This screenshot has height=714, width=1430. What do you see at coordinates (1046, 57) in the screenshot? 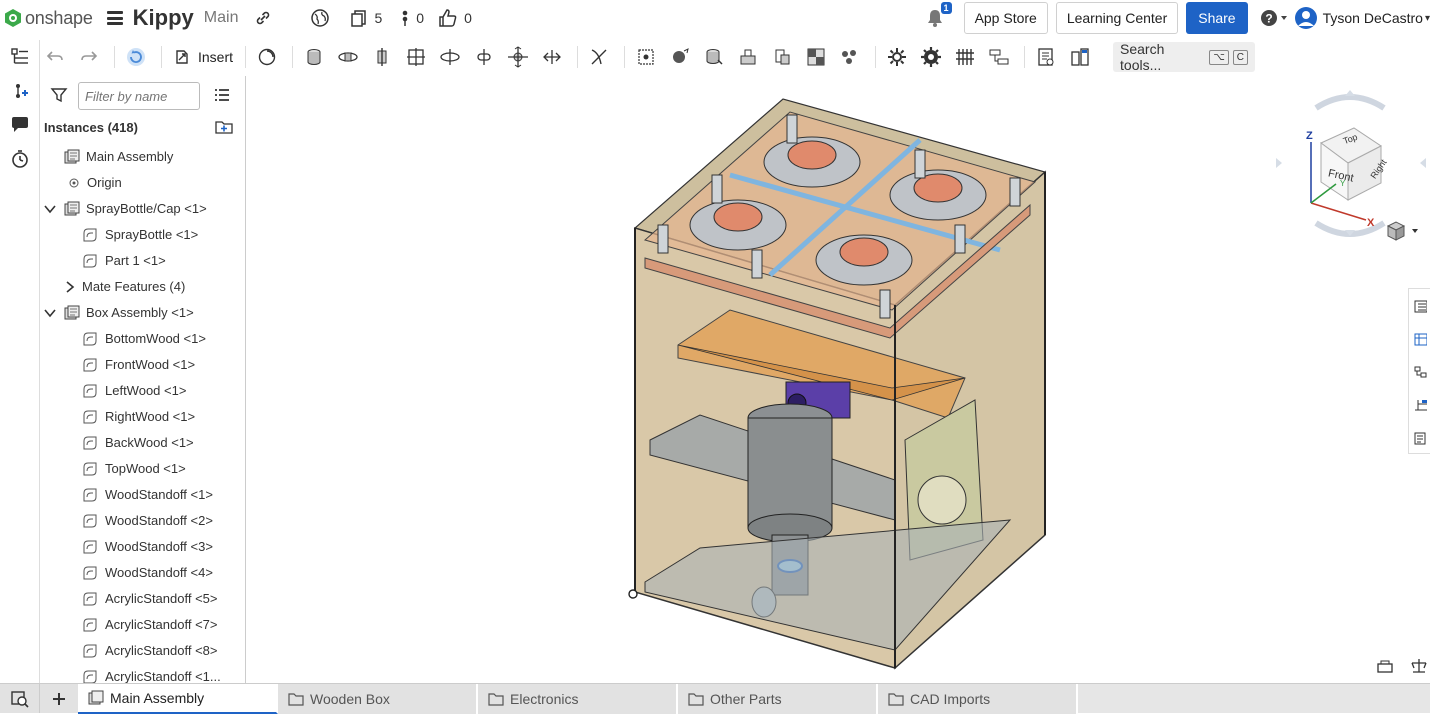
I see `bom-icon` at bounding box center [1046, 57].